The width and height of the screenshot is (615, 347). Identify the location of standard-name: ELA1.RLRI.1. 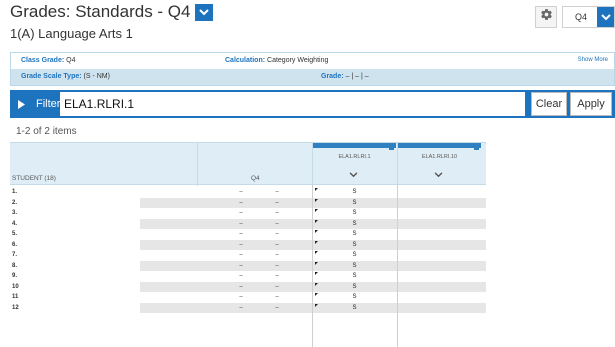
(354, 157).